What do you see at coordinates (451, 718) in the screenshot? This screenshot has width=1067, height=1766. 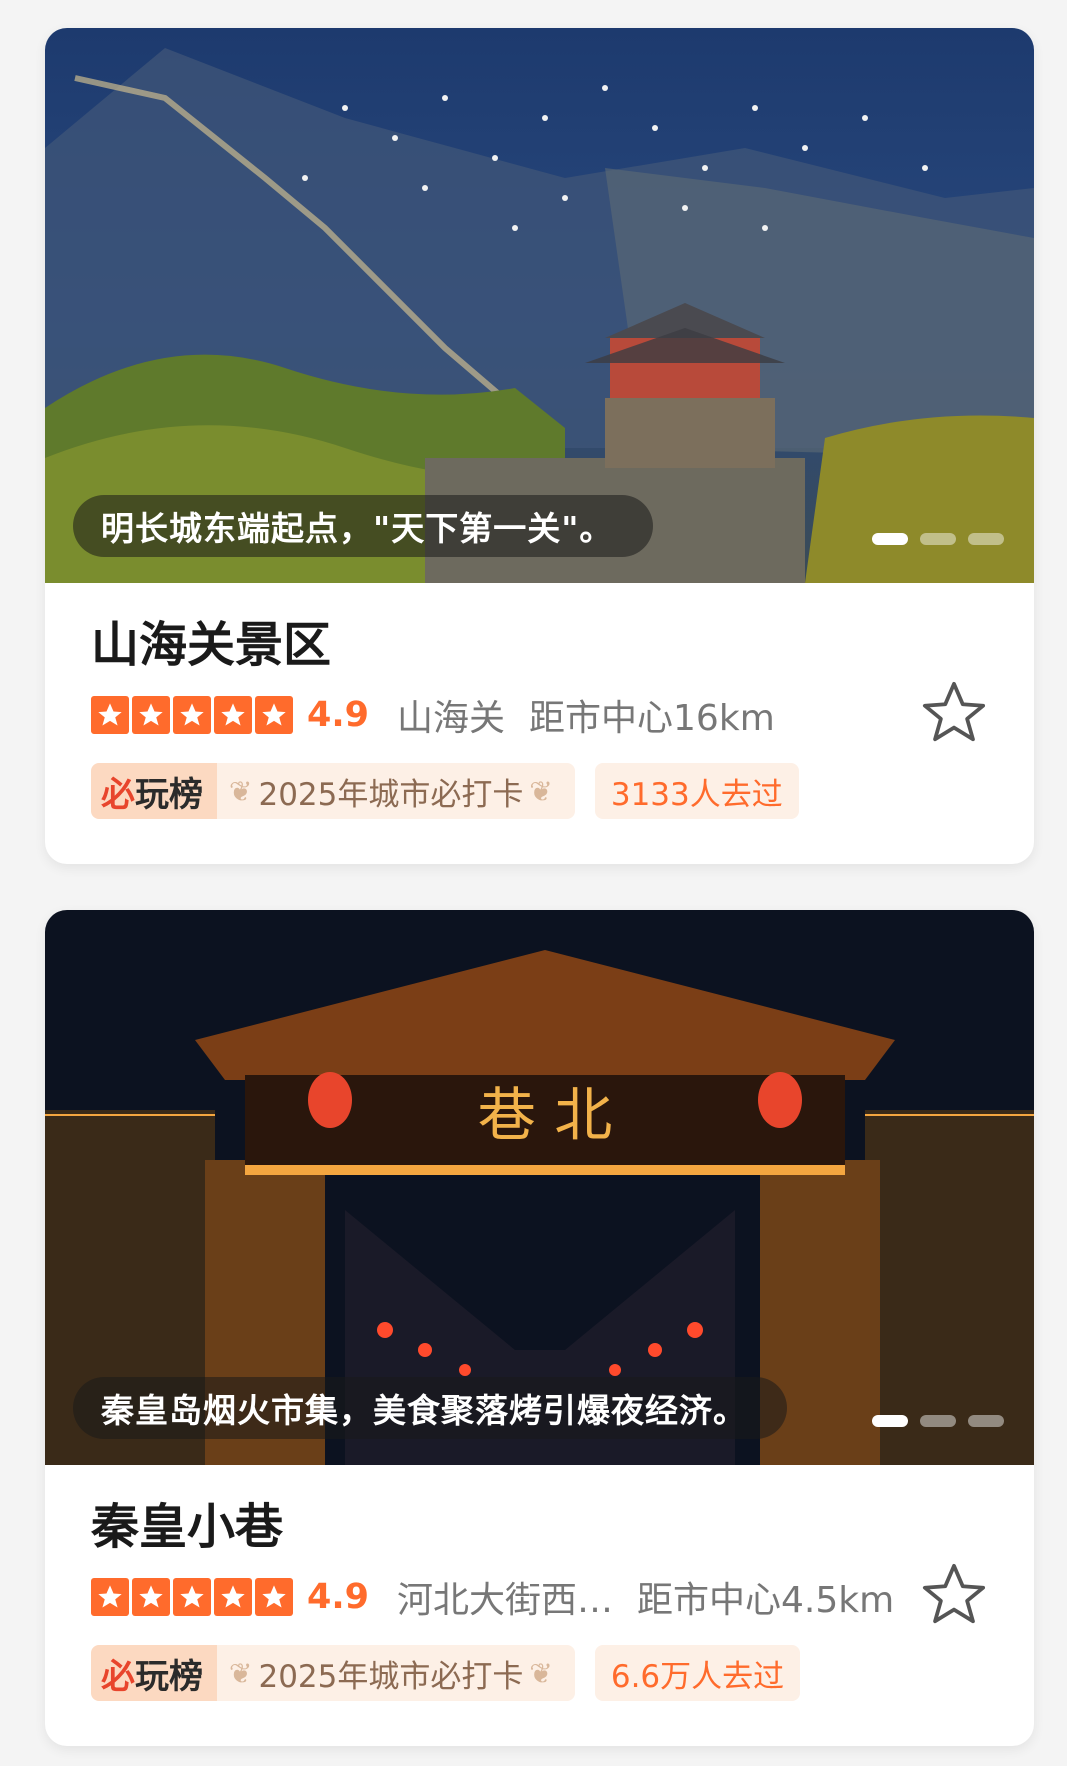 I see `location-text: 山海关` at bounding box center [451, 718].